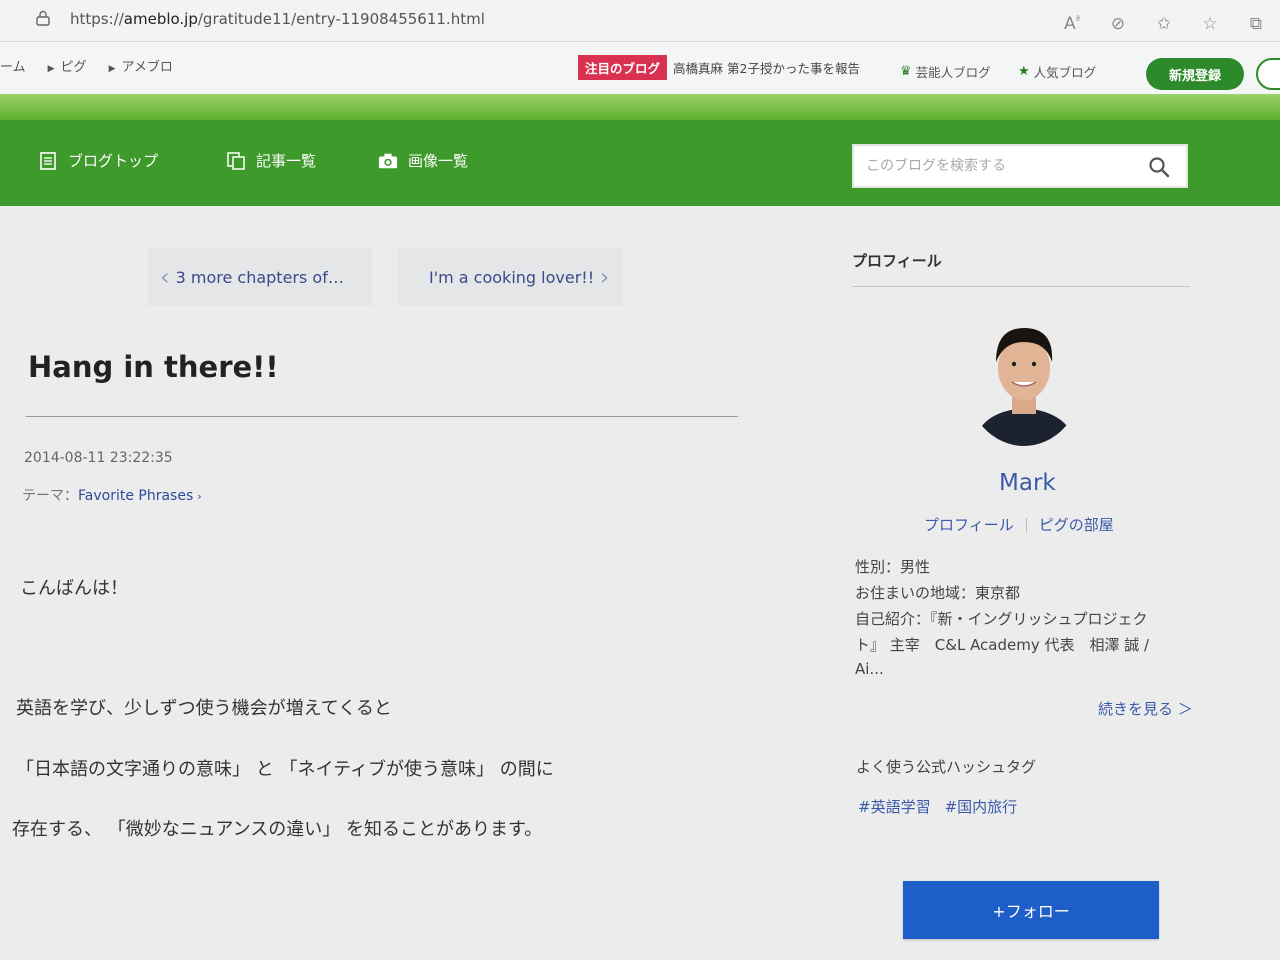 This screenshot has height=960, width=1280. What do you see at coordinates (1076, 524) in the screenshot?
I see `pigg-room-link: ピグの部屋` at bounding box center [1076, 524].